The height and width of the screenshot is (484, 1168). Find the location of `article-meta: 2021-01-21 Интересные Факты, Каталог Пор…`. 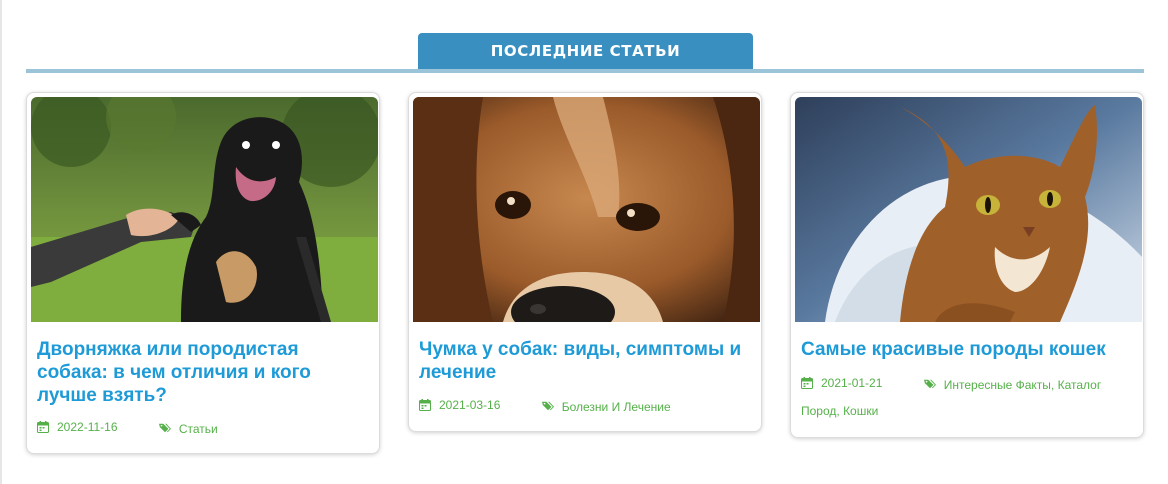

article-meta: 2021-01-21 Интересные Факты, Каталог Пор… is located at coordinates (966, 397).